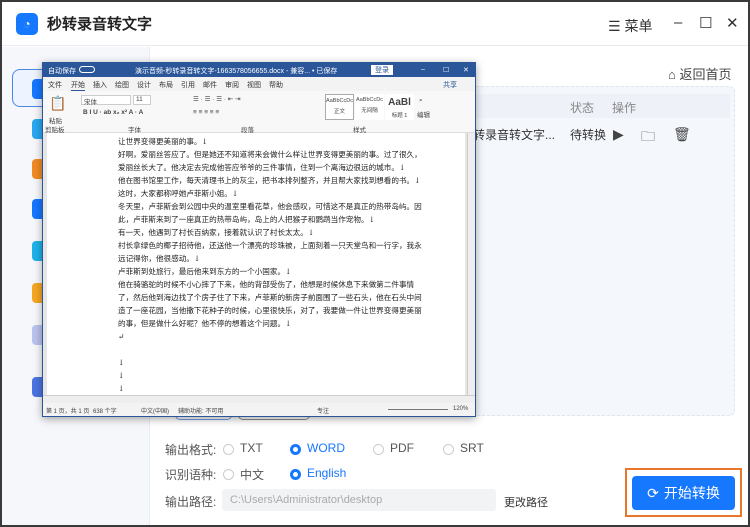 The height and width of the screenshot is (527, 750). I want to click on app-logo-icon: ◔, so click(27, 23).